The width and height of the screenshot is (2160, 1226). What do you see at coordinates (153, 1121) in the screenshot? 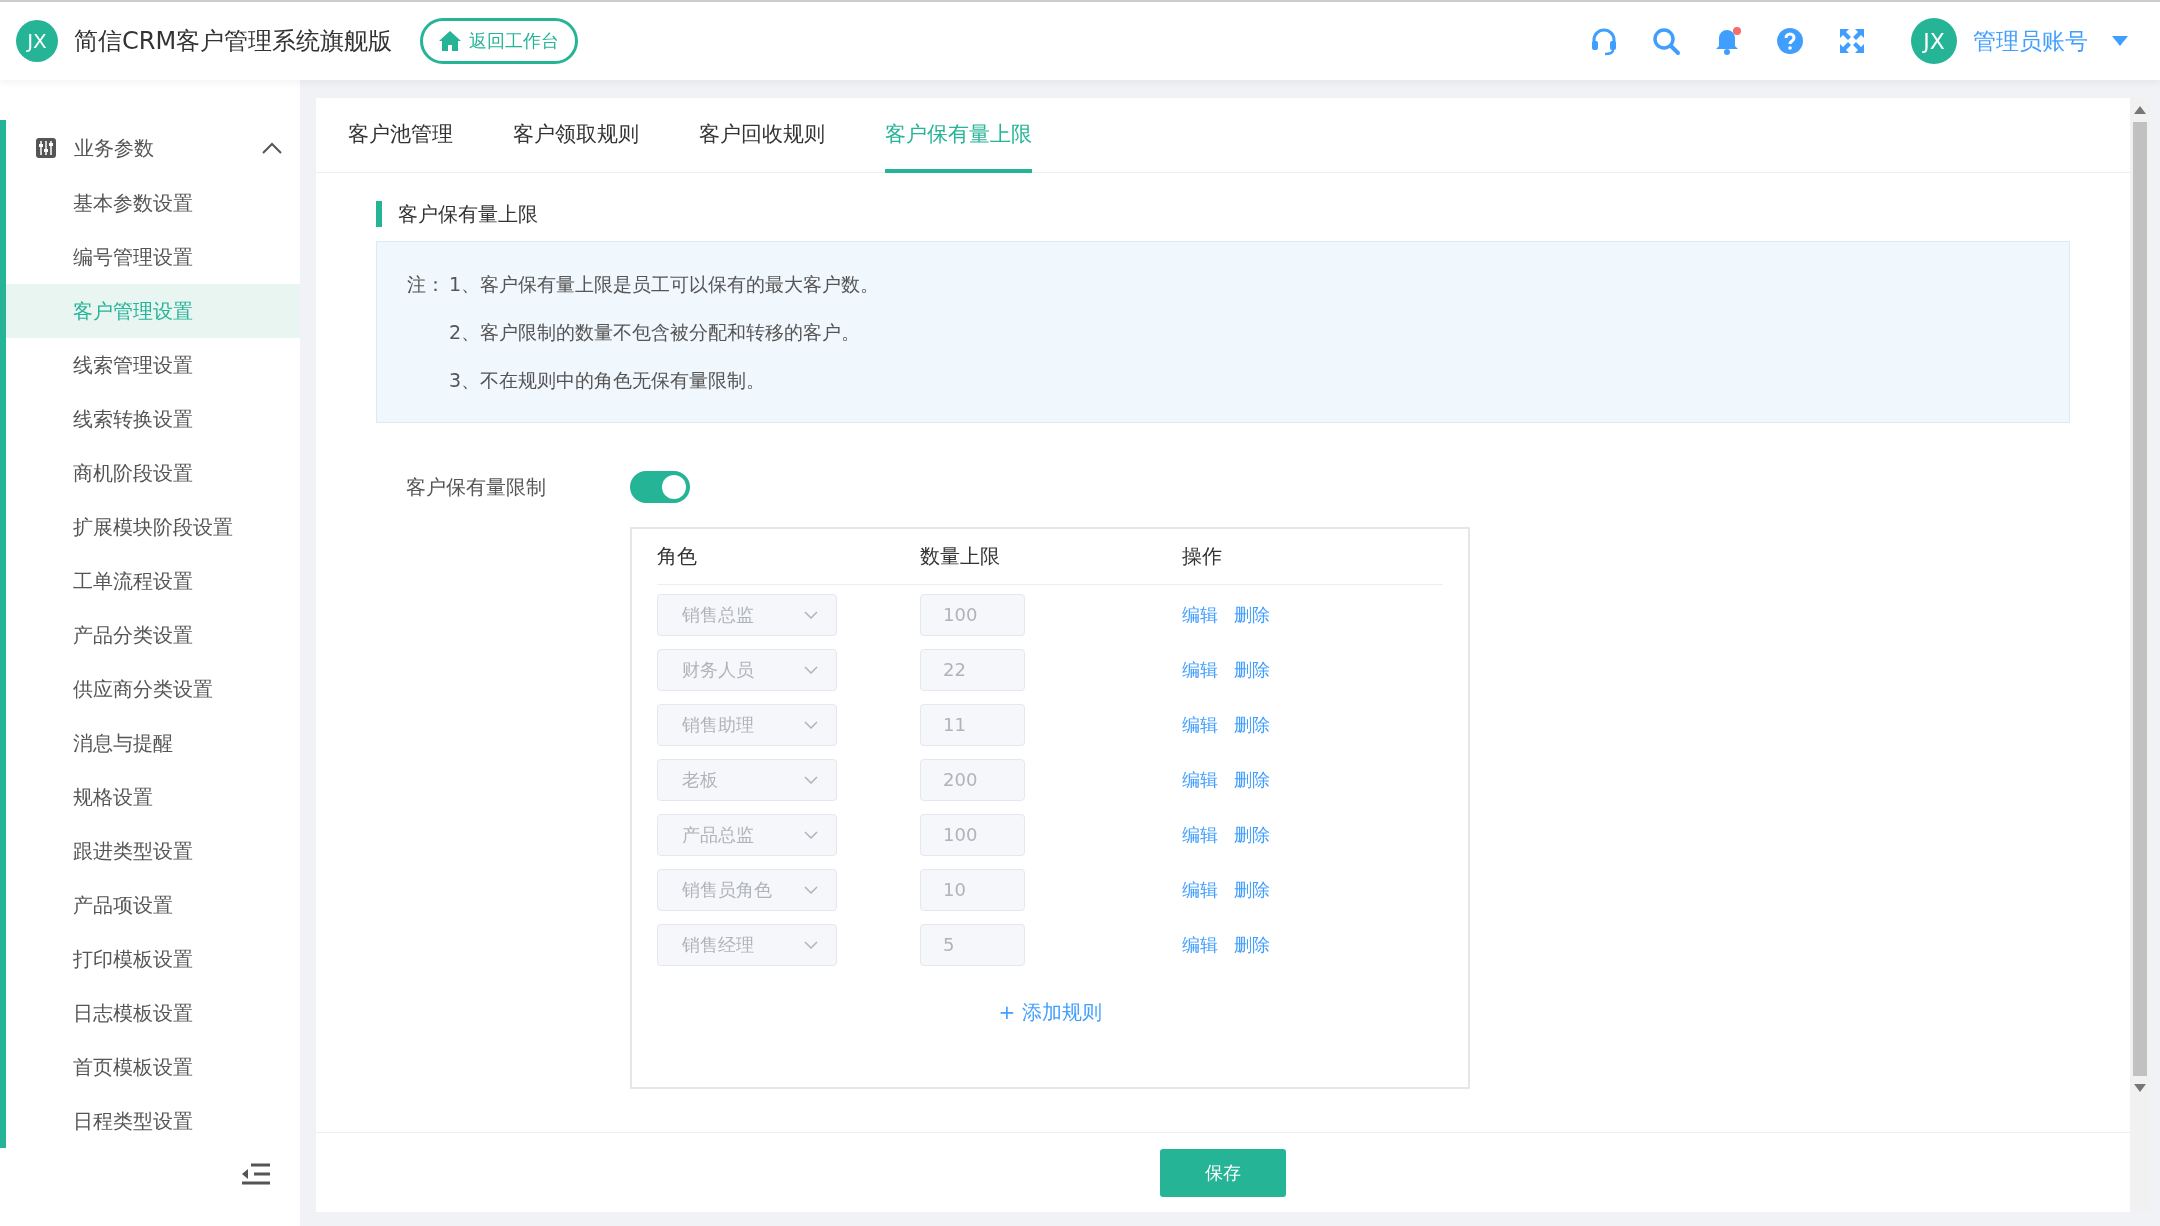
I see `sidebar-item: 日程类型设置` at bounding box center [153, 1121].